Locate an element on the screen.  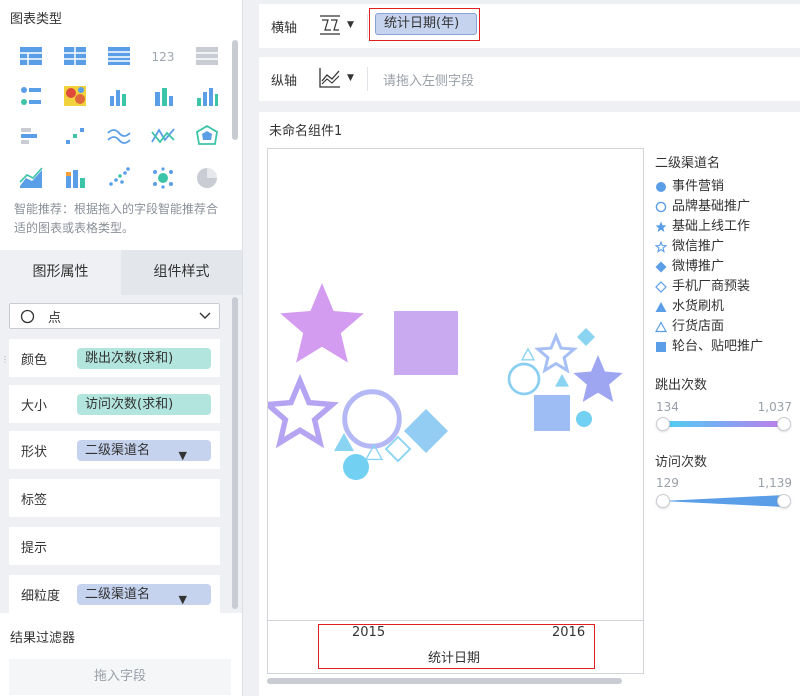
attr-row-size: 大小 访问次数(求和) is located at coordinates (114, 404).